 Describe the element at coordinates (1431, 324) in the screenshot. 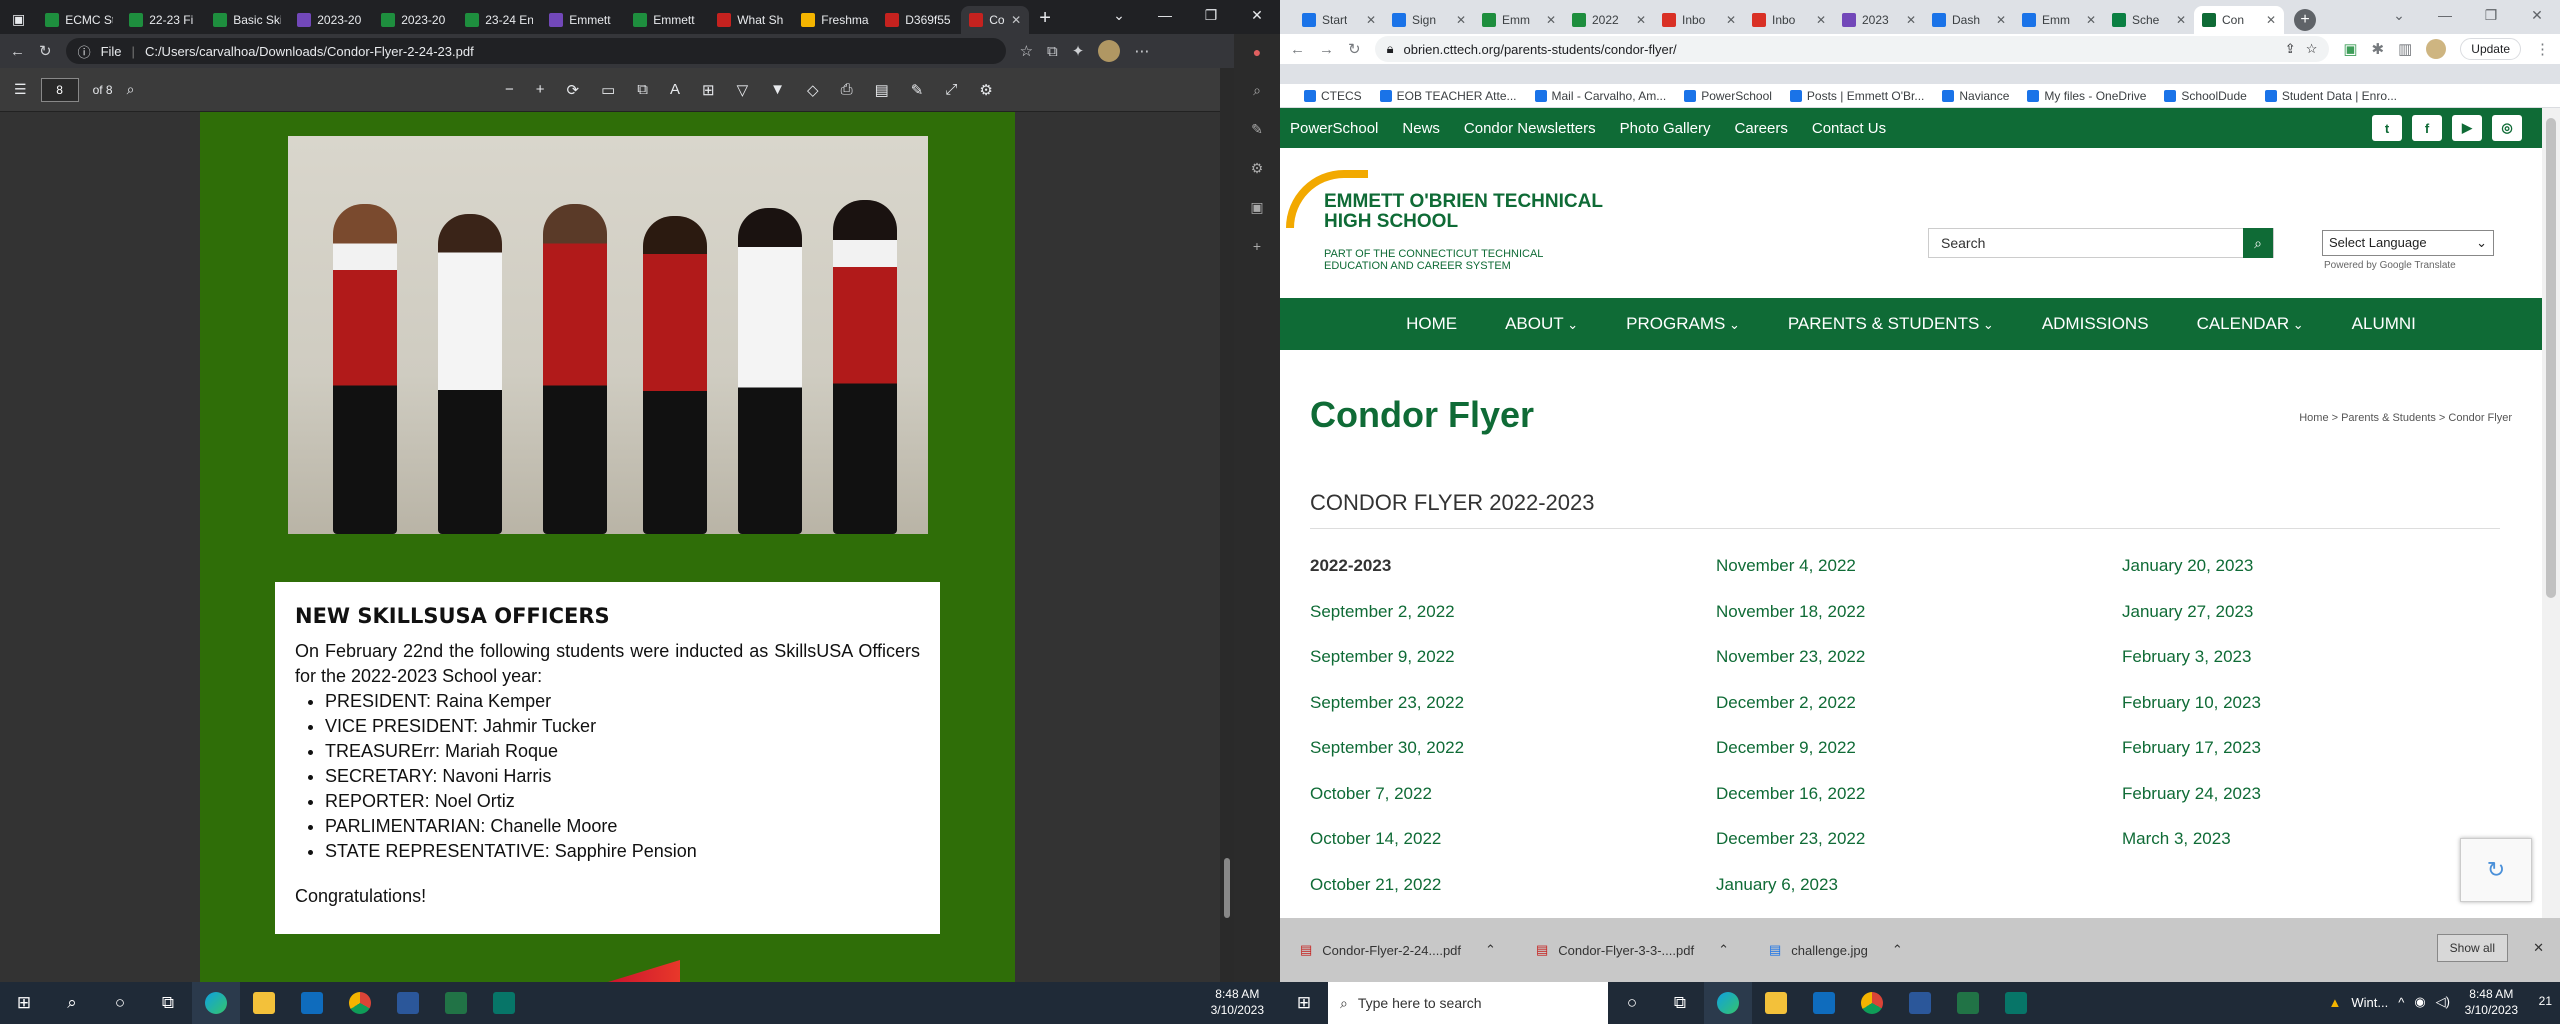

I see `main-nav-item: HOME` at that location.